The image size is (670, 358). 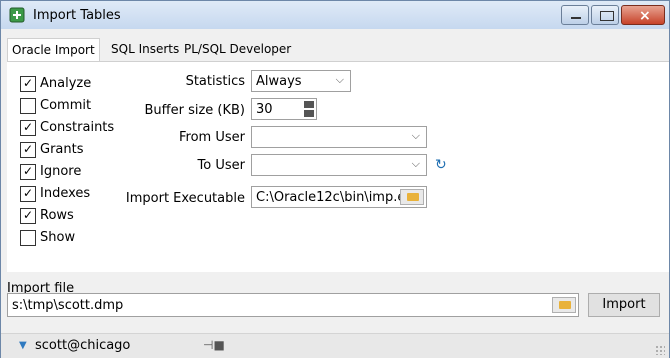 What do you see at coordinates (145, 49) in the screenshot?
I see `tab-sql-inserts: SQL Inserts` at bounding box center [145, 49].